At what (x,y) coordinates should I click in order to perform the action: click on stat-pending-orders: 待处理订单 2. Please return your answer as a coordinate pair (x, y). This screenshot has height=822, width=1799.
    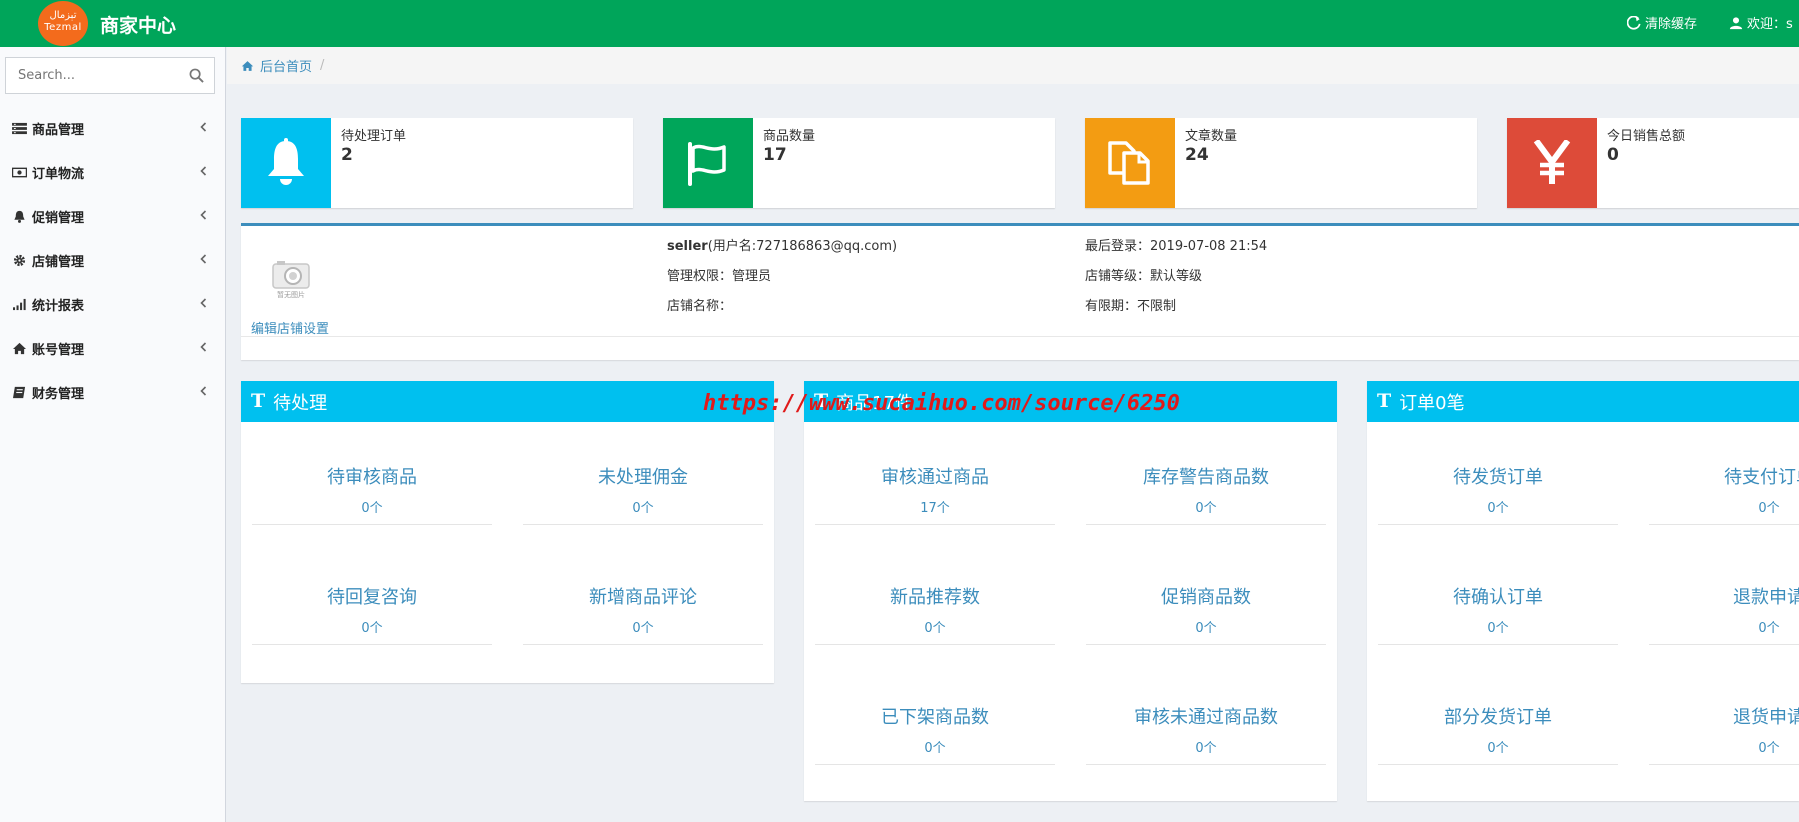
    Looking at the image, I should click on (437, 163).